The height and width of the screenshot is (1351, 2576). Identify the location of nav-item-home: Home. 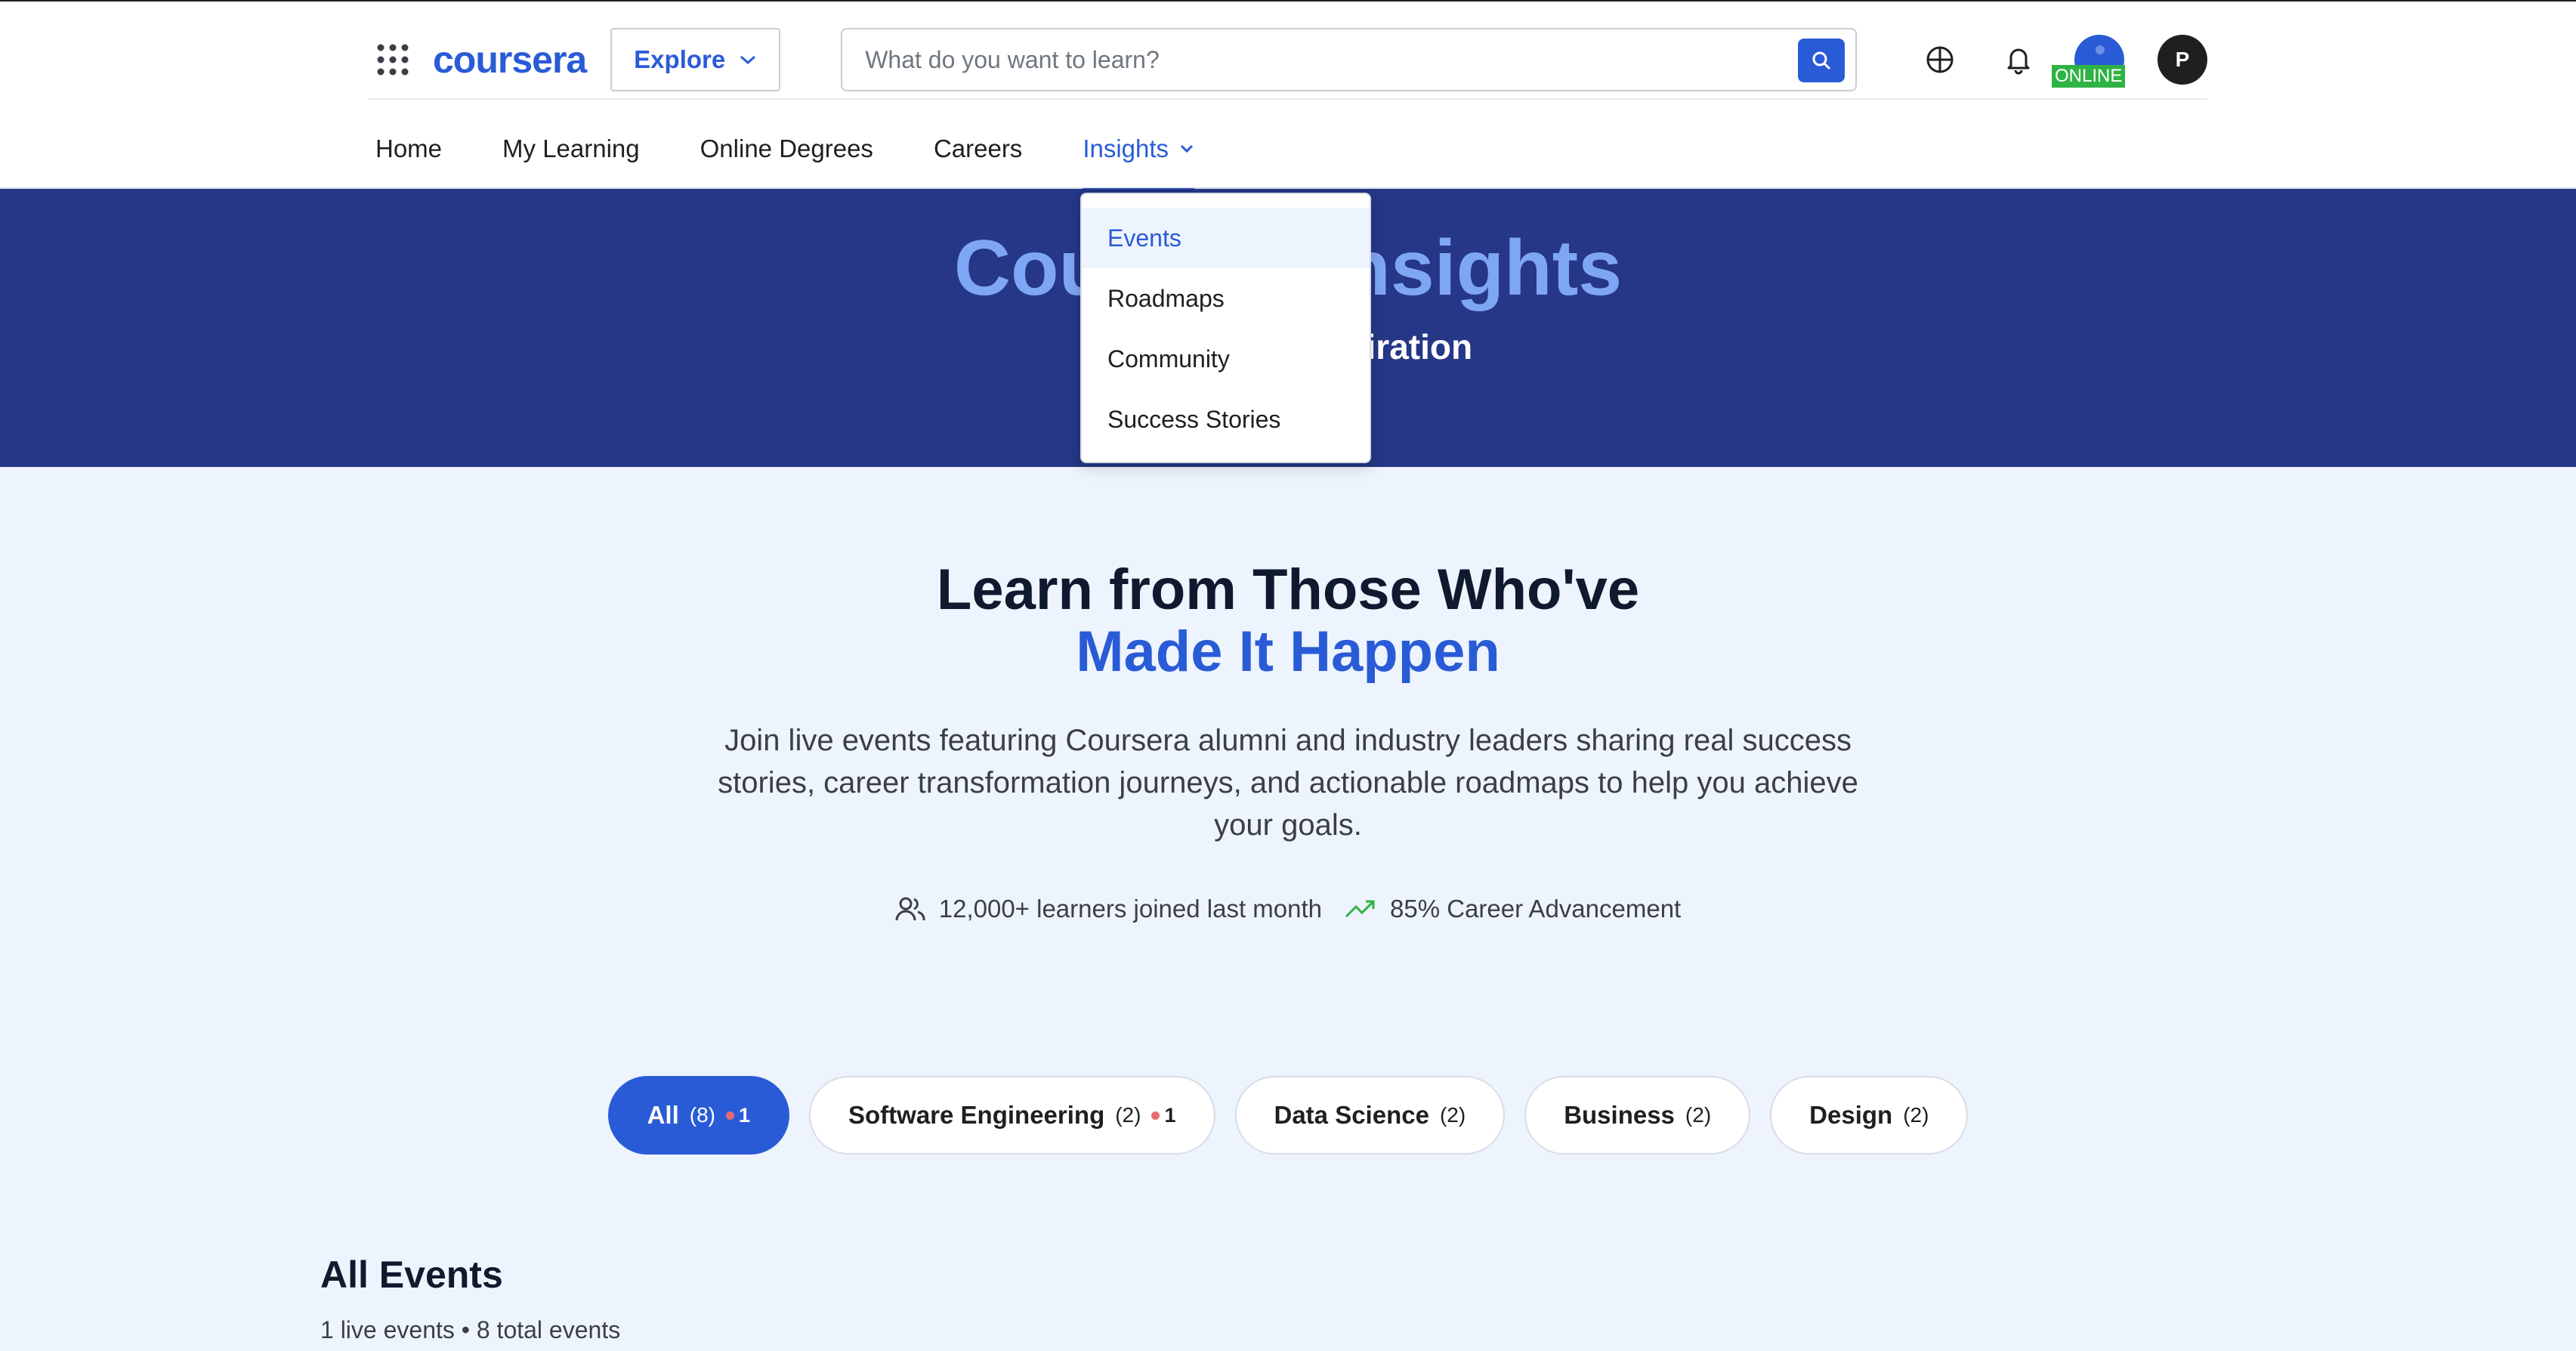
(408, 148).